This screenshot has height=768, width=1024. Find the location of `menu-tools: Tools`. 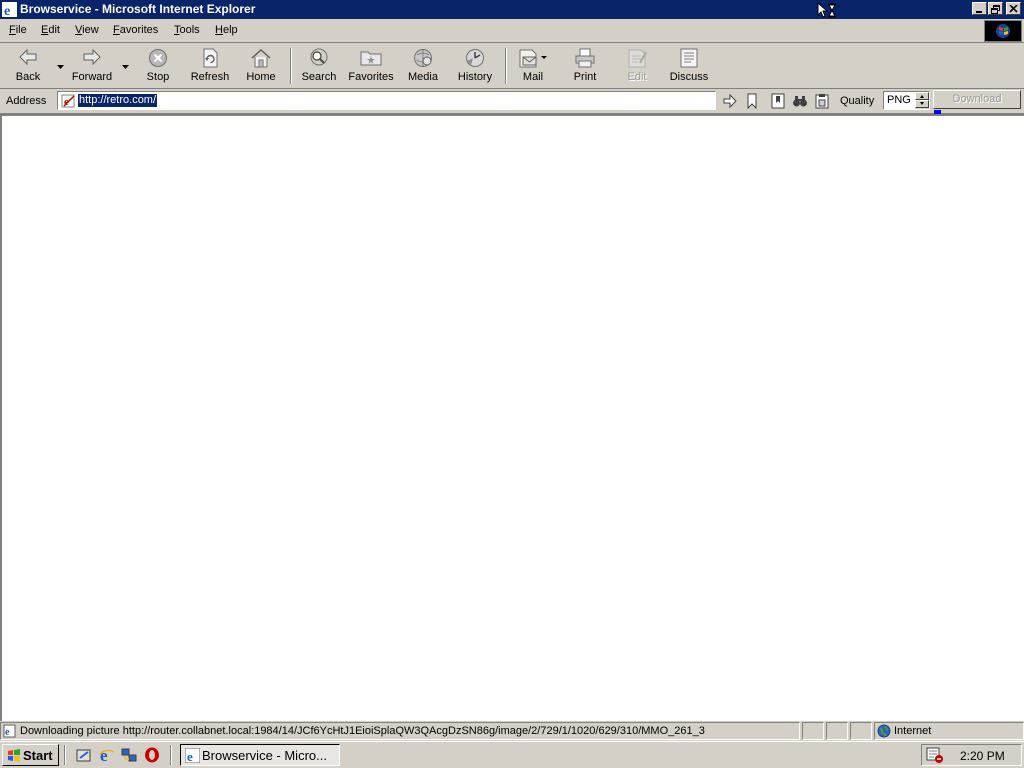

menu-tools: Tools is located at coordinates (187, 30).